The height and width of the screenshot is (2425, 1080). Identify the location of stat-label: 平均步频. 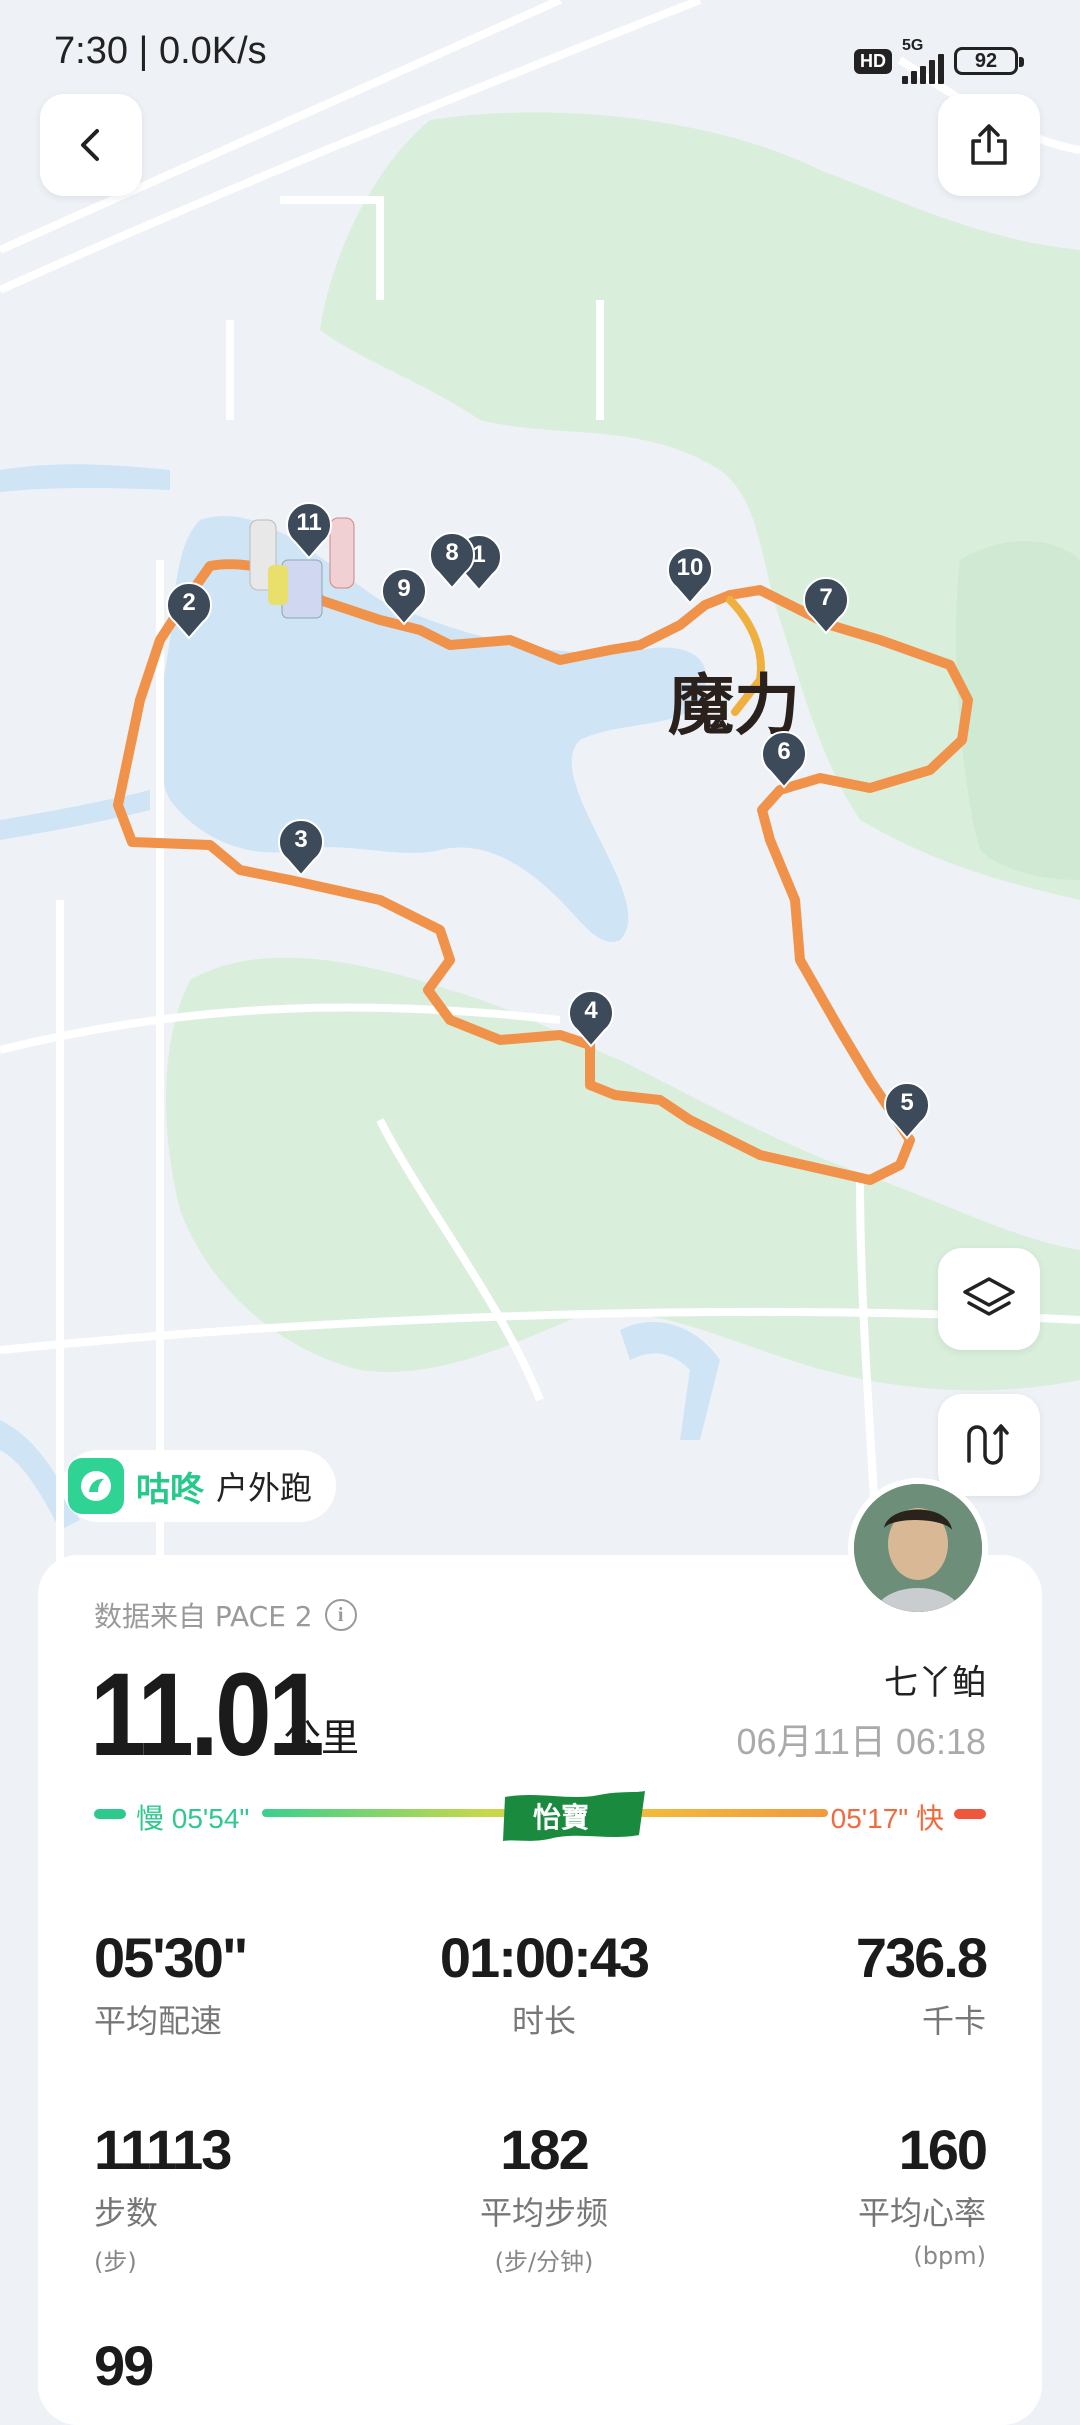
(543, 2213).